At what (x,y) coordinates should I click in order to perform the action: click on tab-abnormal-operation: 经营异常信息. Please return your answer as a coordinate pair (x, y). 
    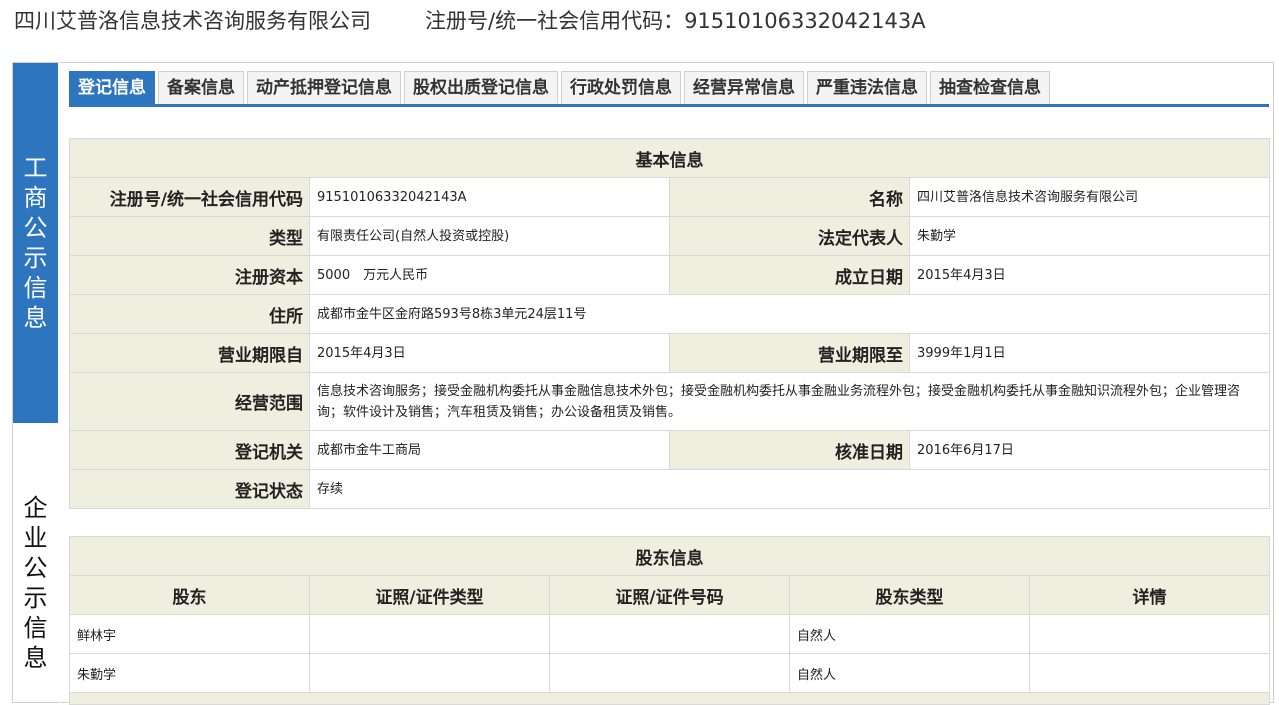
    Looking at the image, I should click on (744, 87).